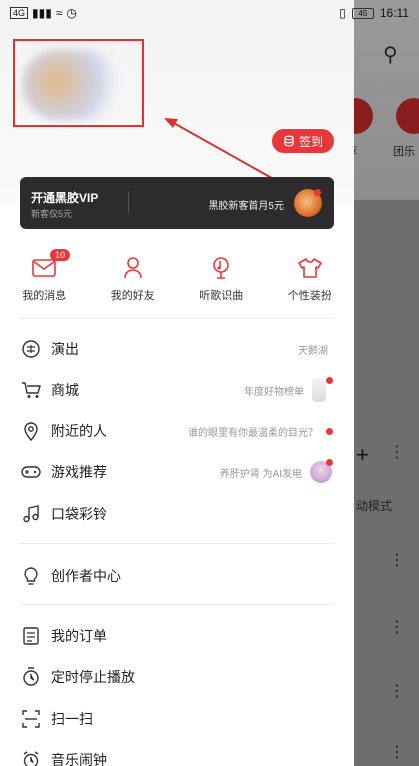  What do you see at coordinates (310, 141) in the screenshot?
I see `checkin-label: 签到` at bounding box center [310, 141].